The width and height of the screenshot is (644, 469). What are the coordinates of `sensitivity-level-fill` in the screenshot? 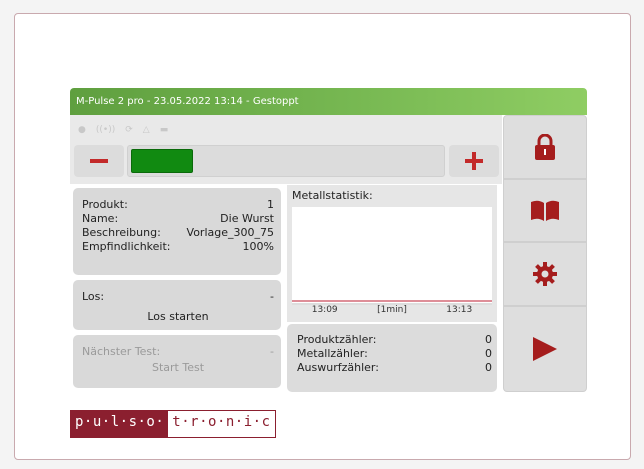 It's located at (162, 161).